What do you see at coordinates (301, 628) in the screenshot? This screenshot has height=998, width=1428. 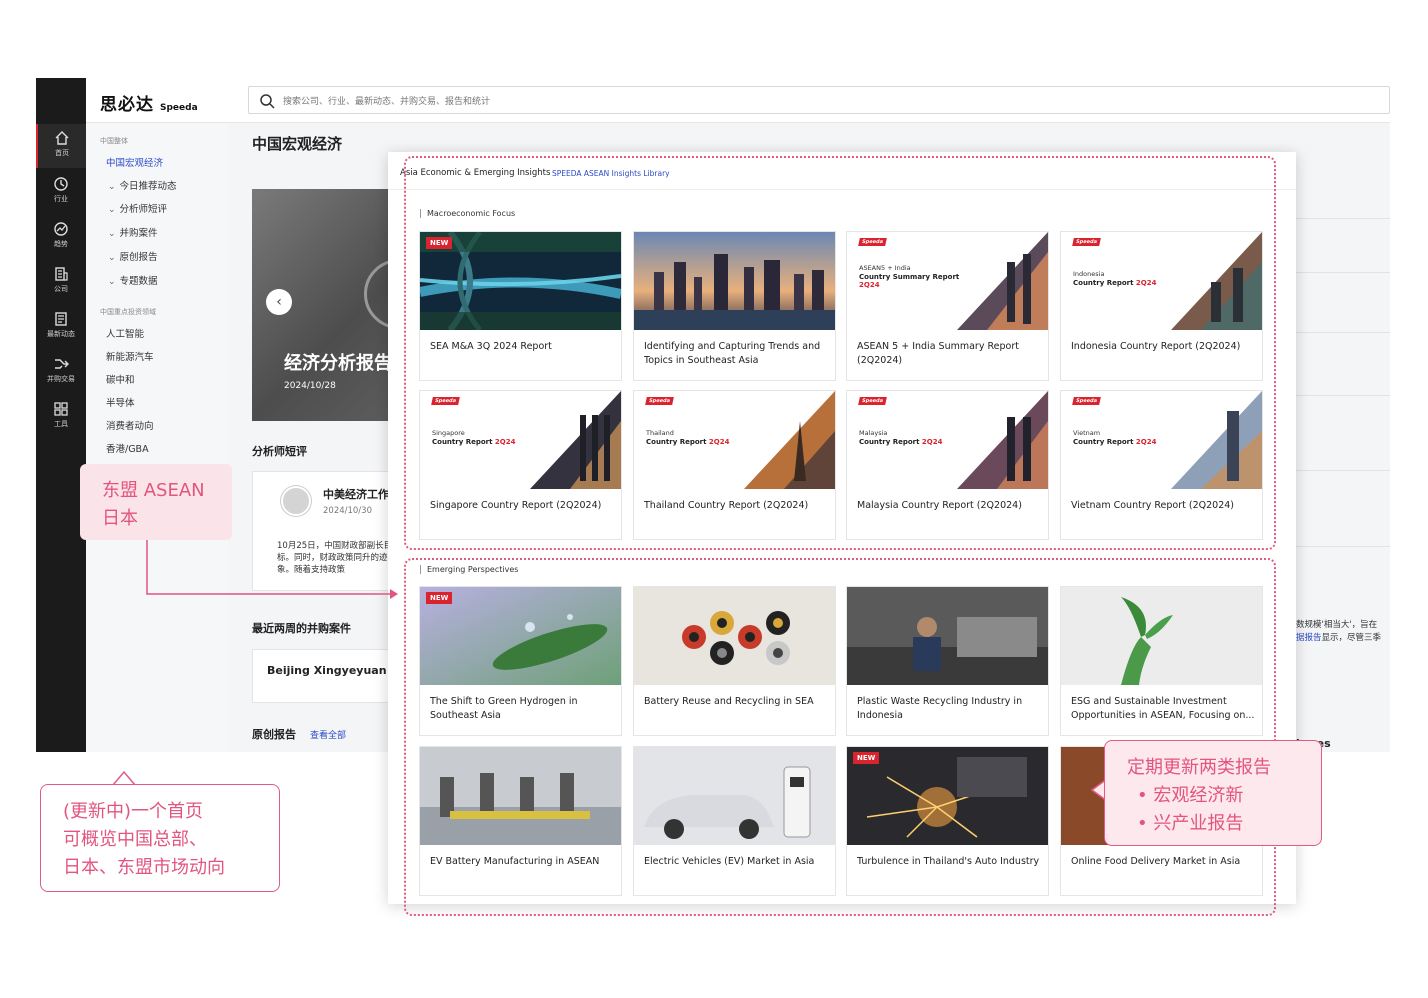 I see `deals-heading: 最近两周的并购案件` at bounding box center [301, 628].